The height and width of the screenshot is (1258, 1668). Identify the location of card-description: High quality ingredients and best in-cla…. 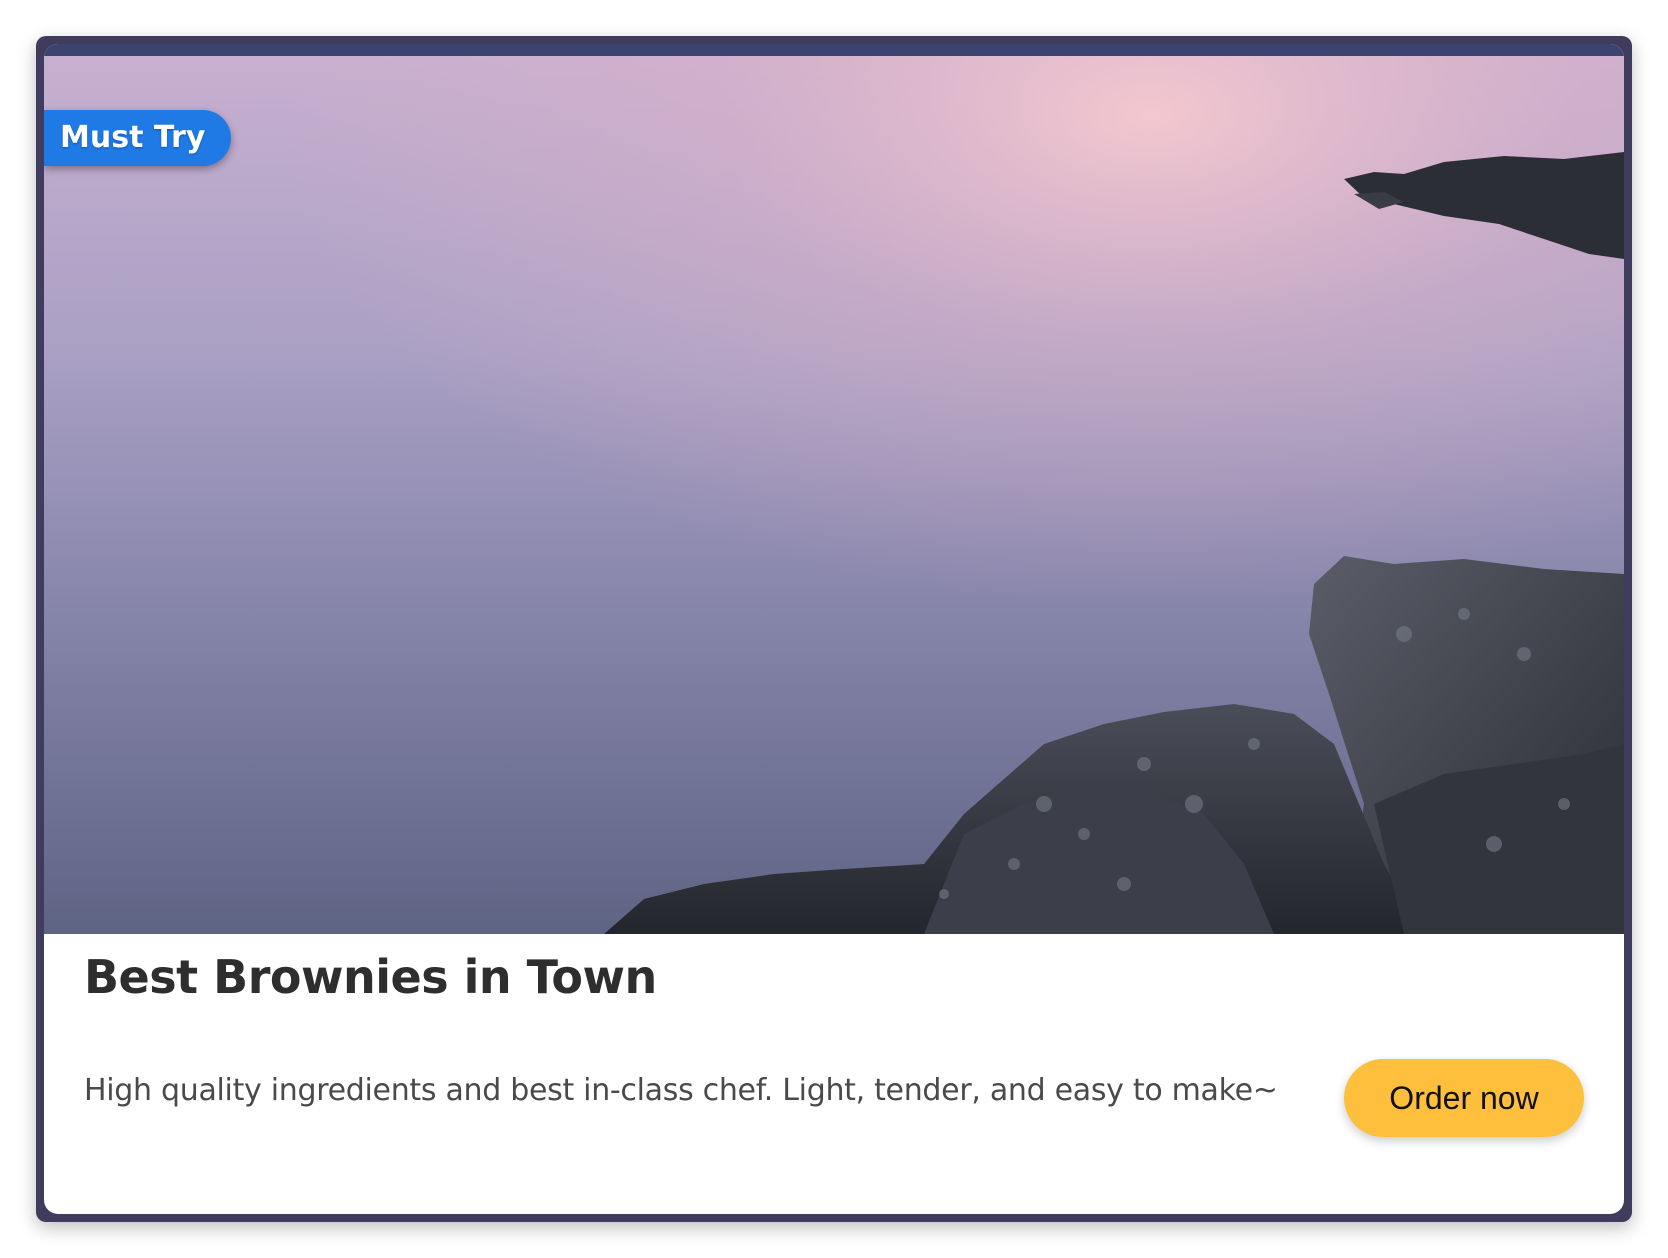
(681, 1090).